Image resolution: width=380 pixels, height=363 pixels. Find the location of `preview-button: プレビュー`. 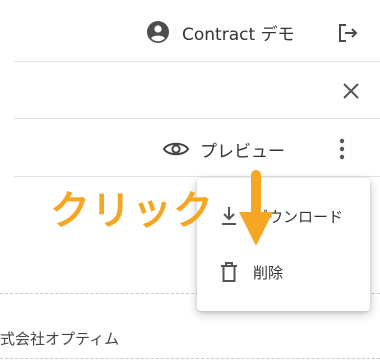

preview-button: プレビュー is located at coordinates (223, 149).